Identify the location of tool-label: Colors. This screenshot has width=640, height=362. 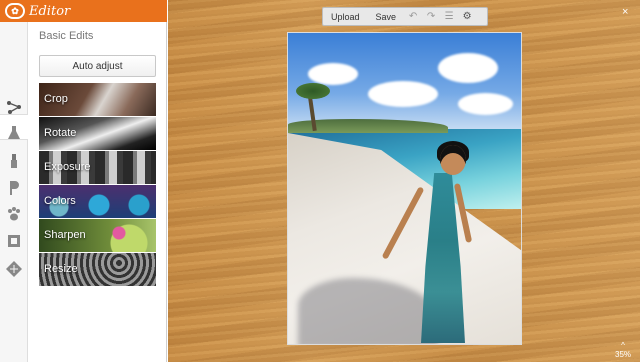
(60, 201).